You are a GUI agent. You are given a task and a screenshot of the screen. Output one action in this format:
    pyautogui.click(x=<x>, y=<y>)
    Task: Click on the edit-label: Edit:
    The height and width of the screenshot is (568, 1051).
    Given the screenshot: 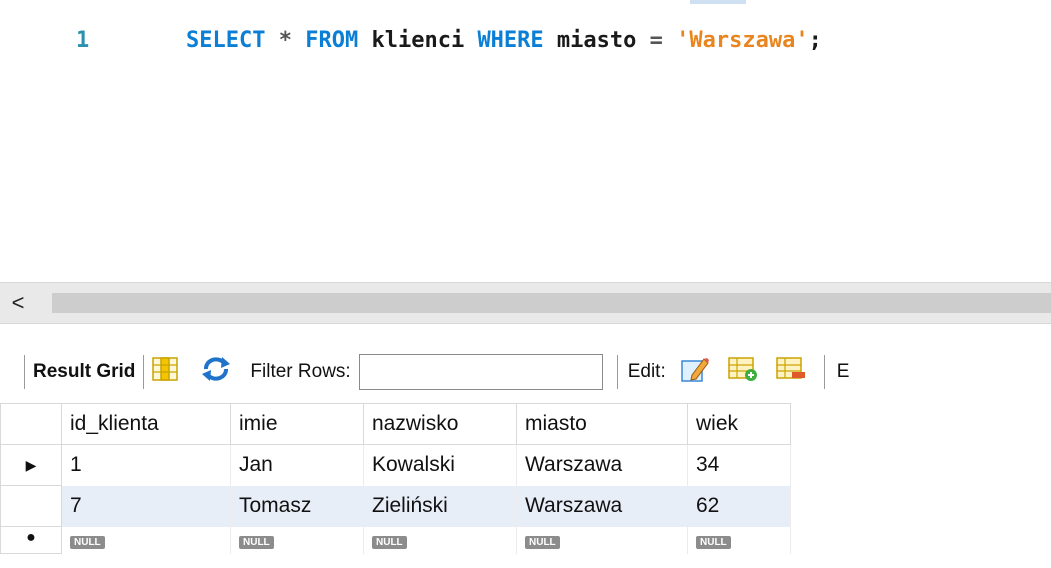 What is the action you would take?
    pyautogui.click(x=646, y=371)
    